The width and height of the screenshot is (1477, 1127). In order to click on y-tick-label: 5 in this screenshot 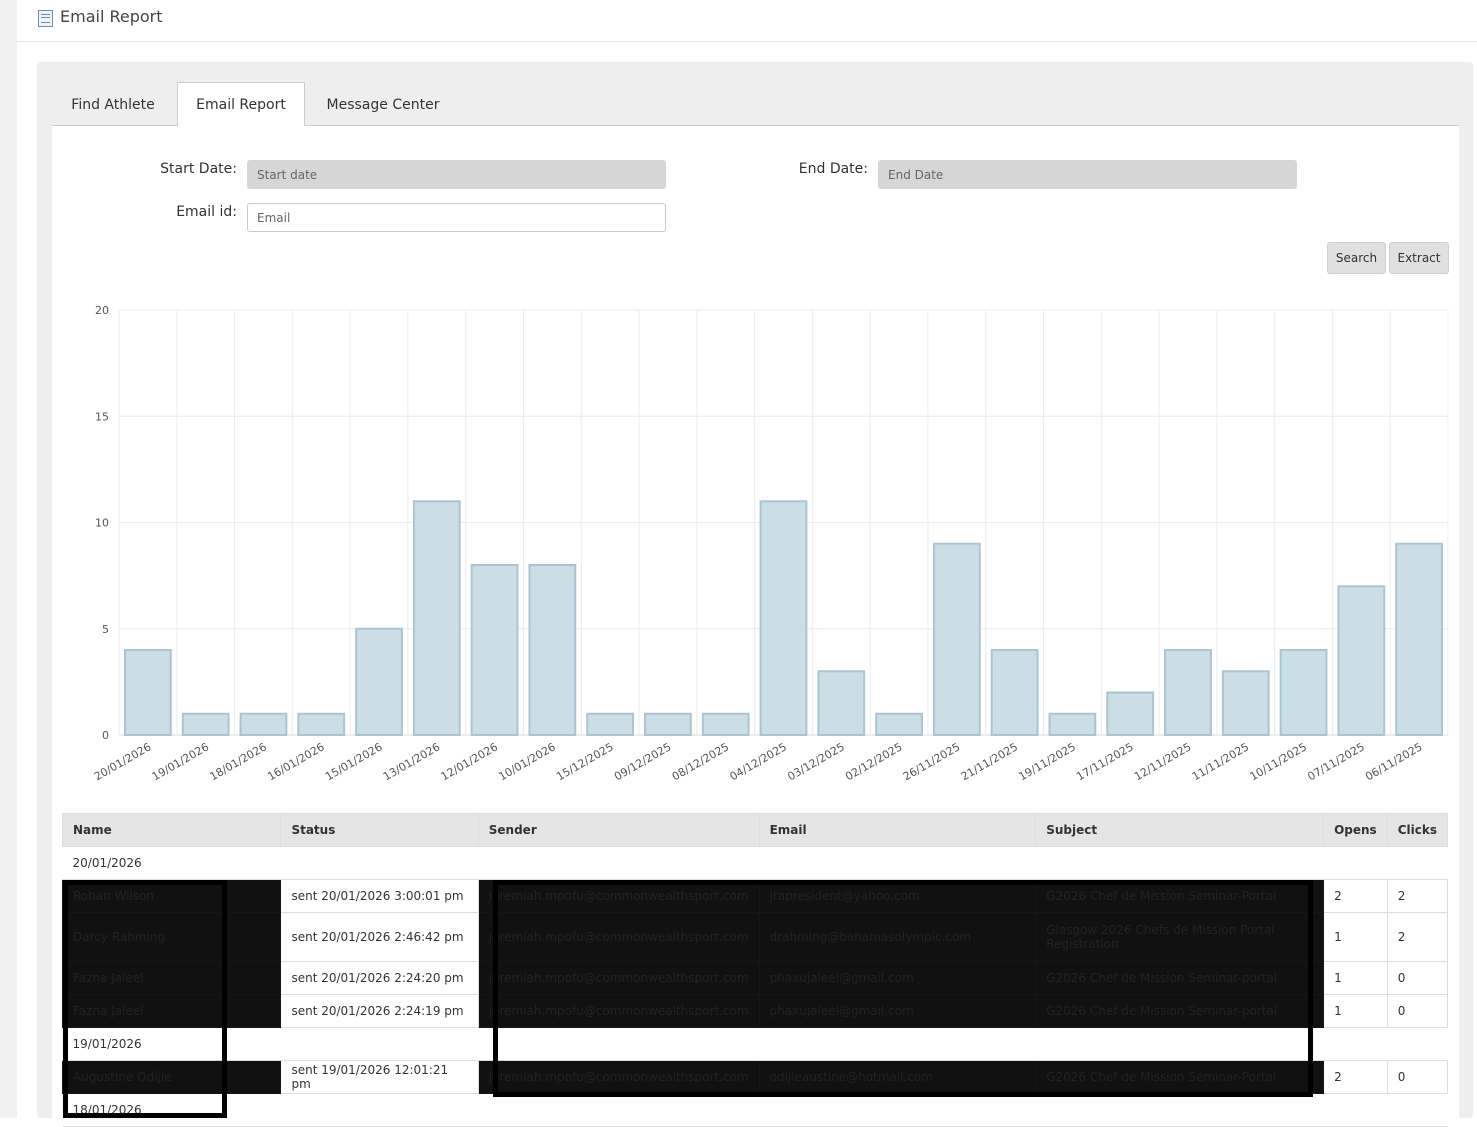, I will do `click(105, 629)`.